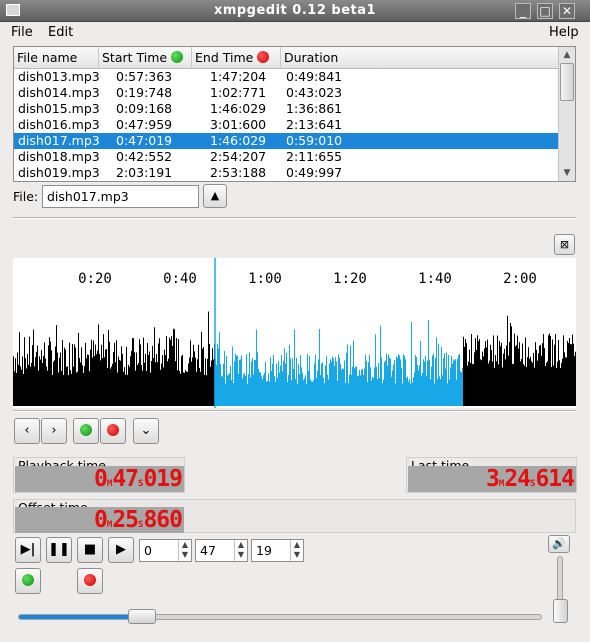 The height and width of the screenshot is (642, 590). I want to click on cell-start: 0:09:168, so click(144, 108).